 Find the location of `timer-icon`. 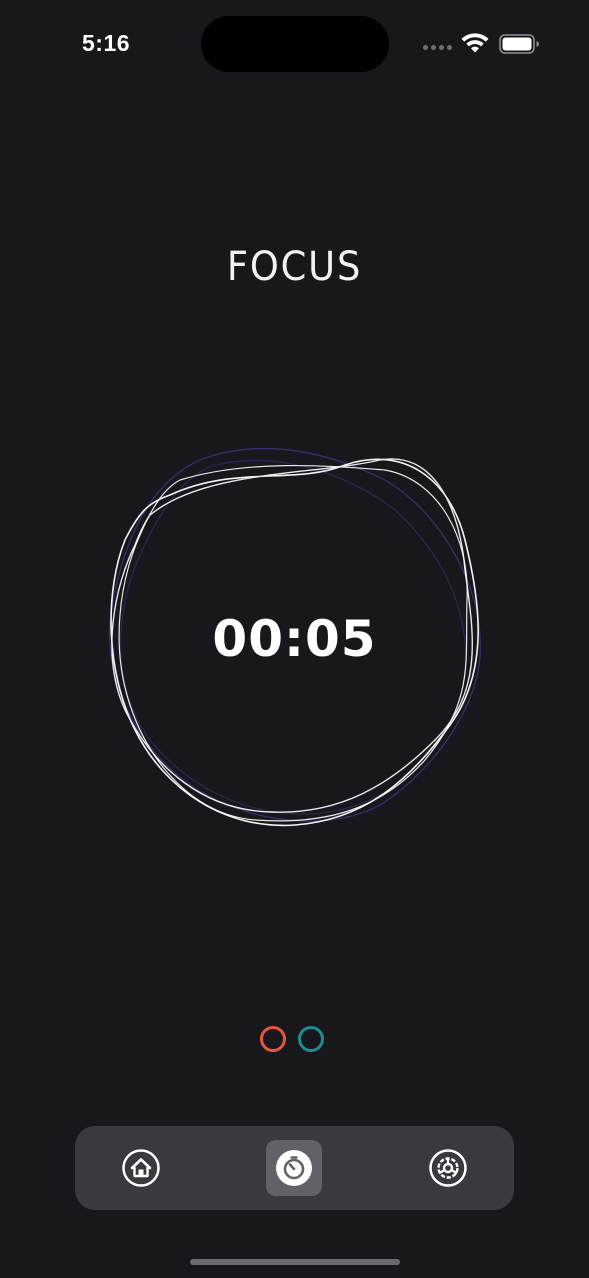

timer-icon is located at coordinates (294, 1168).